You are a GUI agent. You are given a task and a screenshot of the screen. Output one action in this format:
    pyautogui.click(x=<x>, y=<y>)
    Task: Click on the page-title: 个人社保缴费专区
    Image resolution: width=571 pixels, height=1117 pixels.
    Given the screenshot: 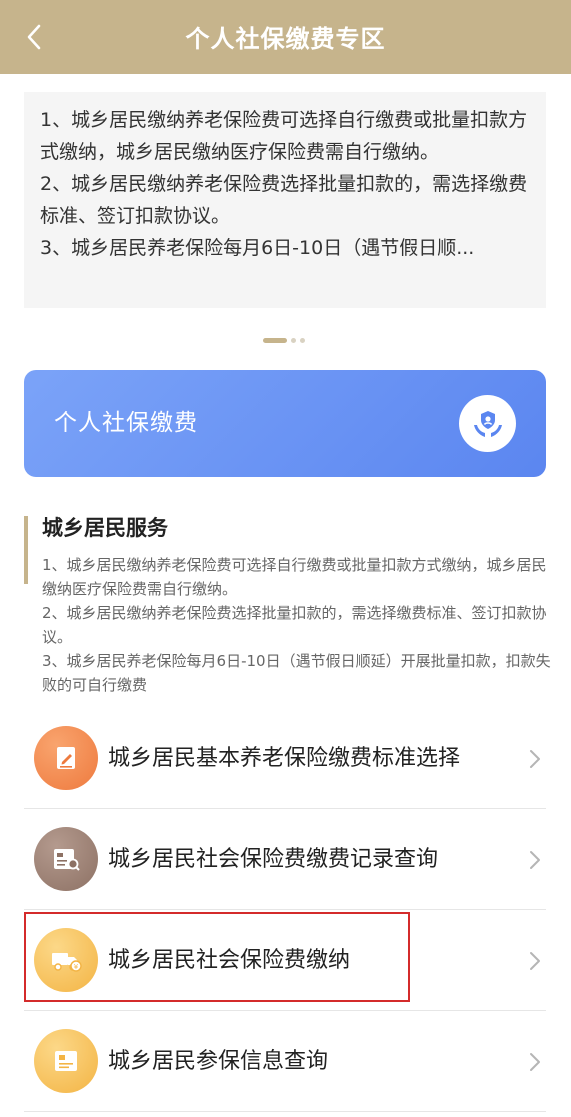 What is the action you would take?
    pyautogui.click(x=285, y=39)
    